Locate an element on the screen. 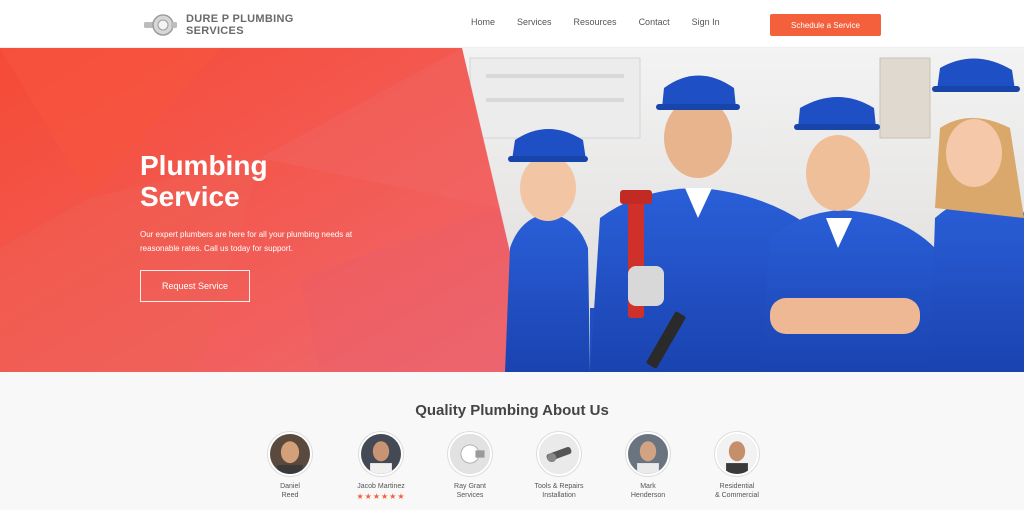  logo-text: DURE P PLUMBING SERVICES is located at coordinates (240, 25).